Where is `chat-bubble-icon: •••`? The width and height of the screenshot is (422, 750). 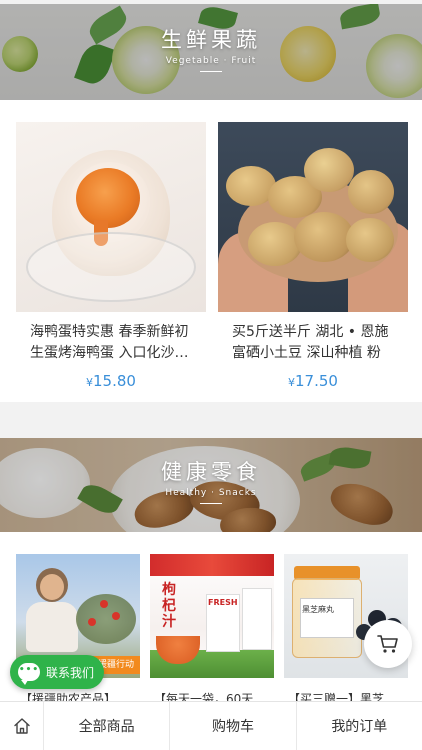 chat-bubble-icon: ••• is located at coordinates (29, 674).